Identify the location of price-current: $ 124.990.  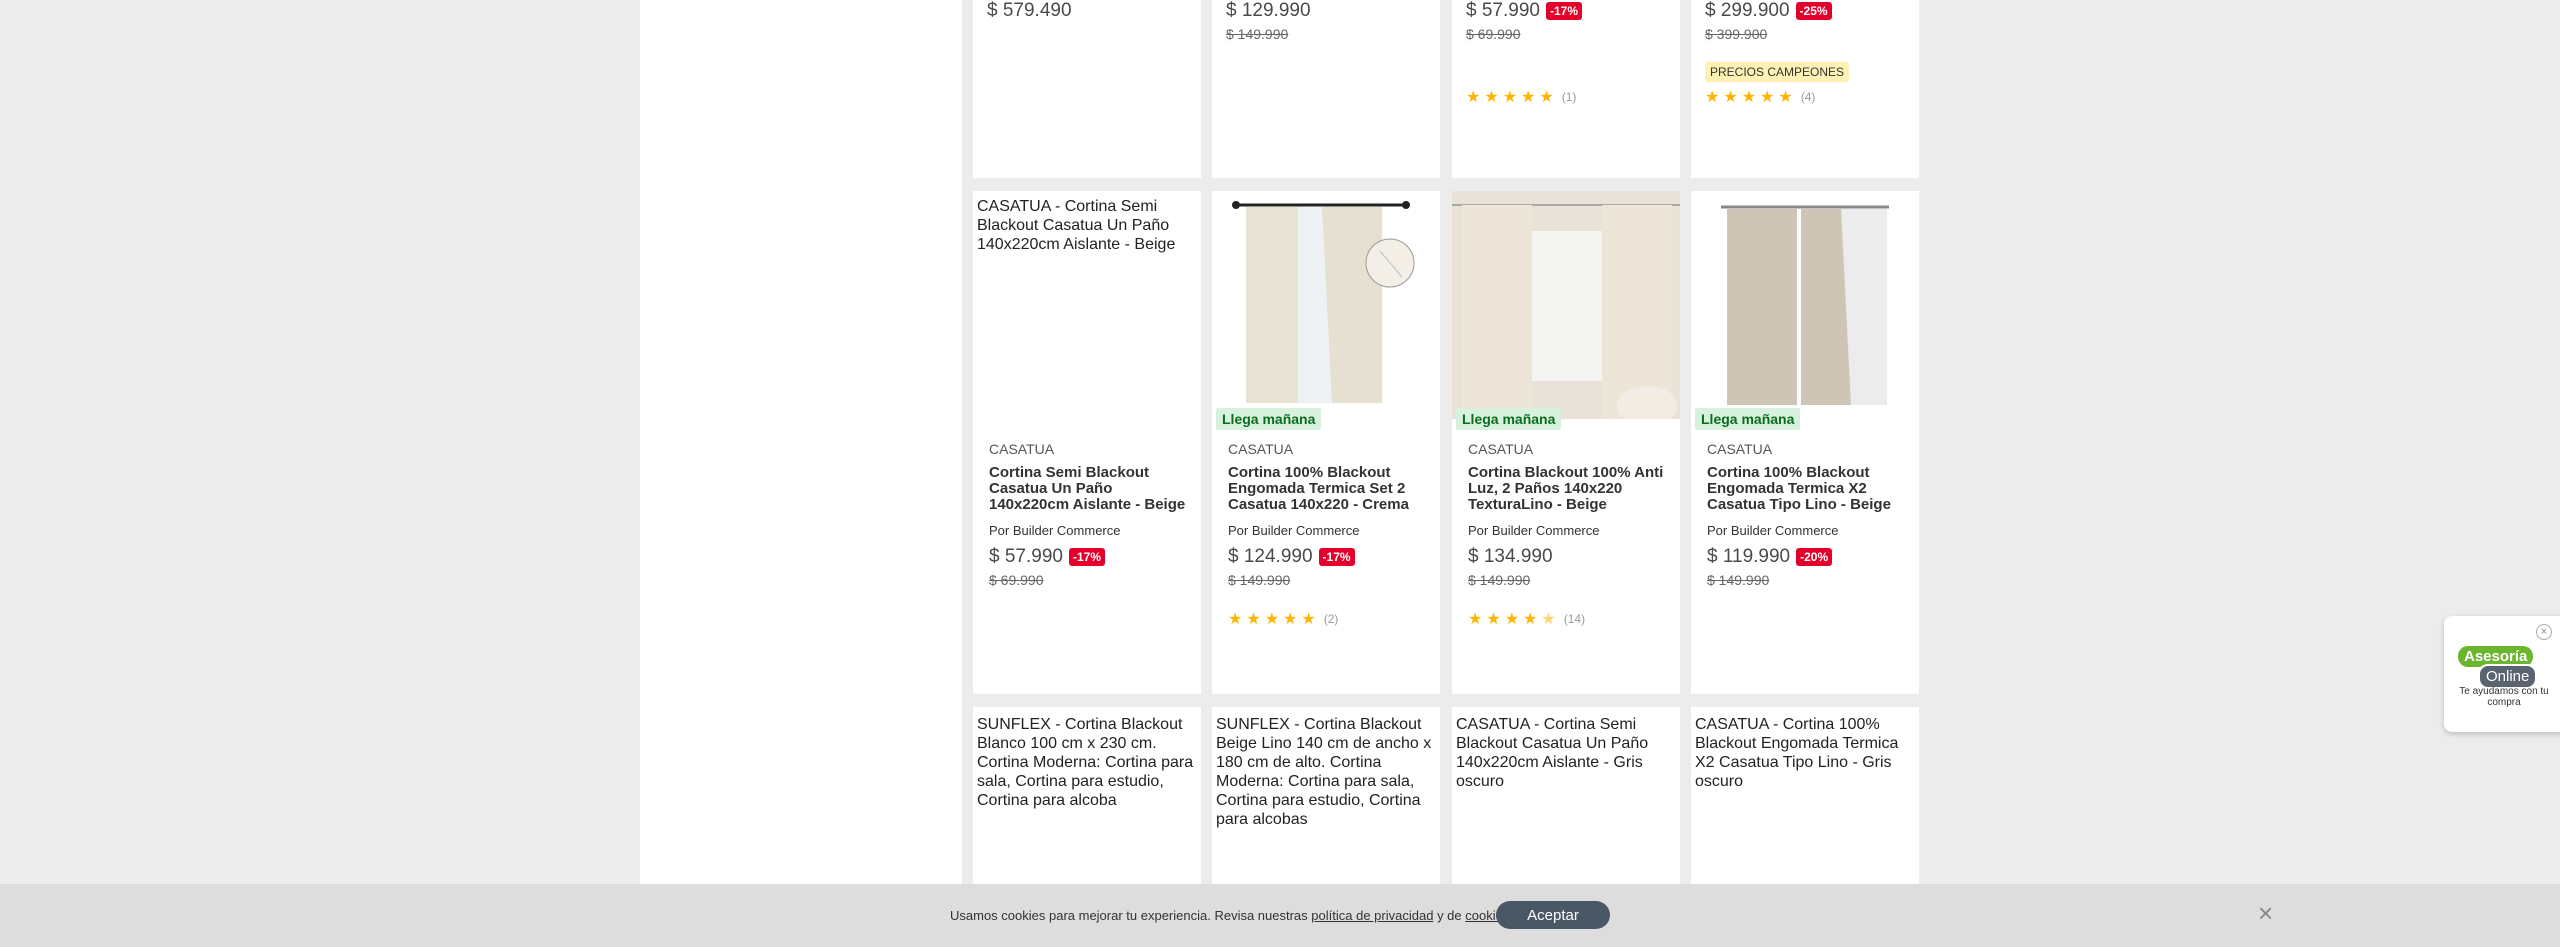
(1270, 556).